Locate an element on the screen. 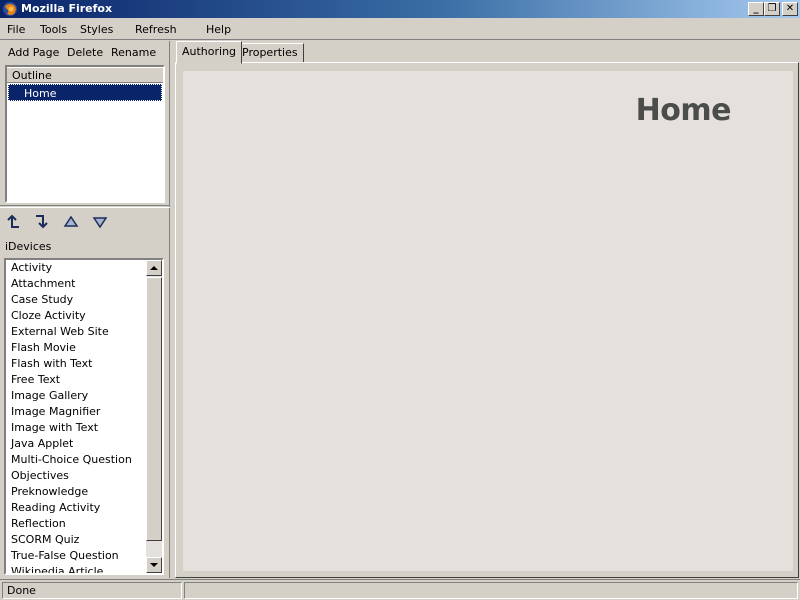 The width and height of the screenshot is (800, 600). outline-arrow-bar is located at coordinates (85, 221).